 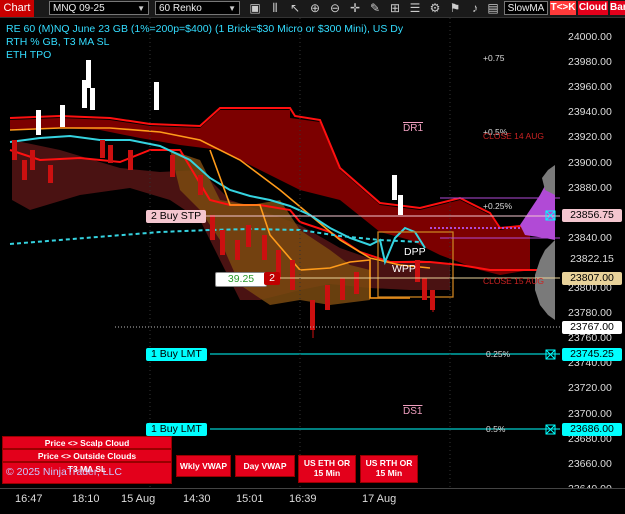 I want to click on level-minus-05: 0.5%, so click(x=496, y=429).